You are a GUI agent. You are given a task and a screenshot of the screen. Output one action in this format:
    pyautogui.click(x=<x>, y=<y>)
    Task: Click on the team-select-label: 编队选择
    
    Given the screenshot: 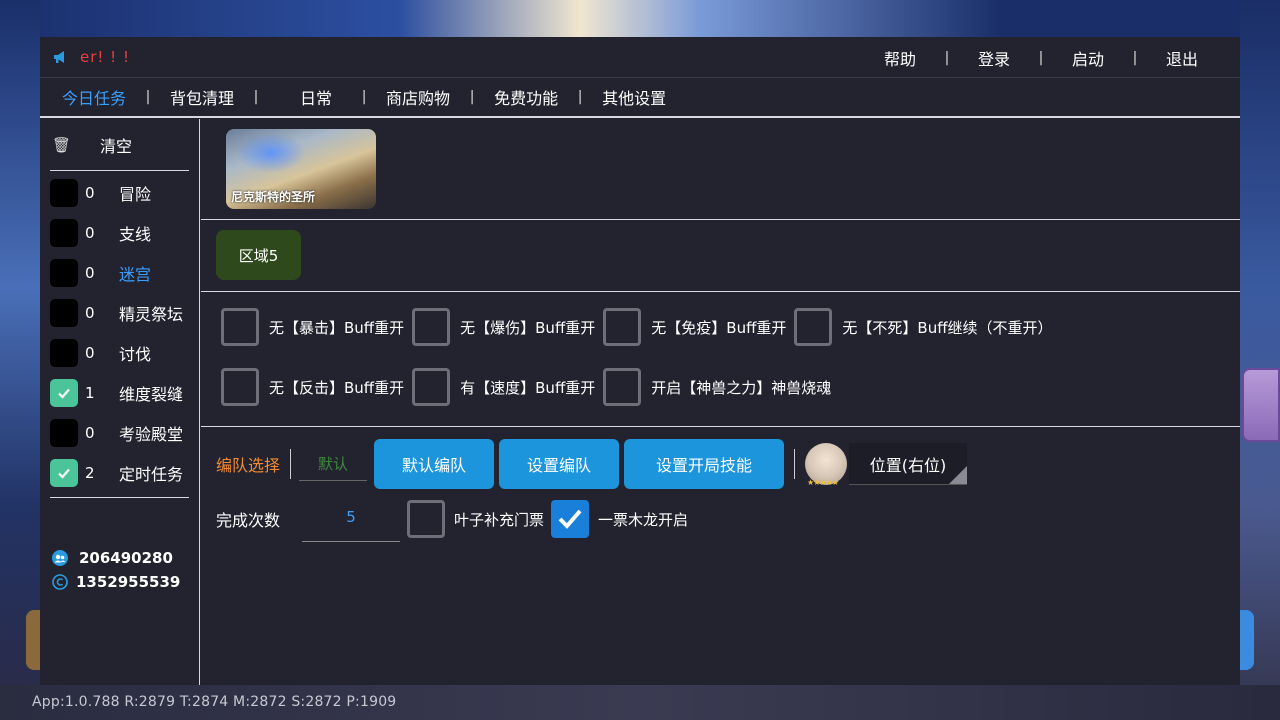 What is the action you would take?
    pyautogui.click(x=248, y=465)
    